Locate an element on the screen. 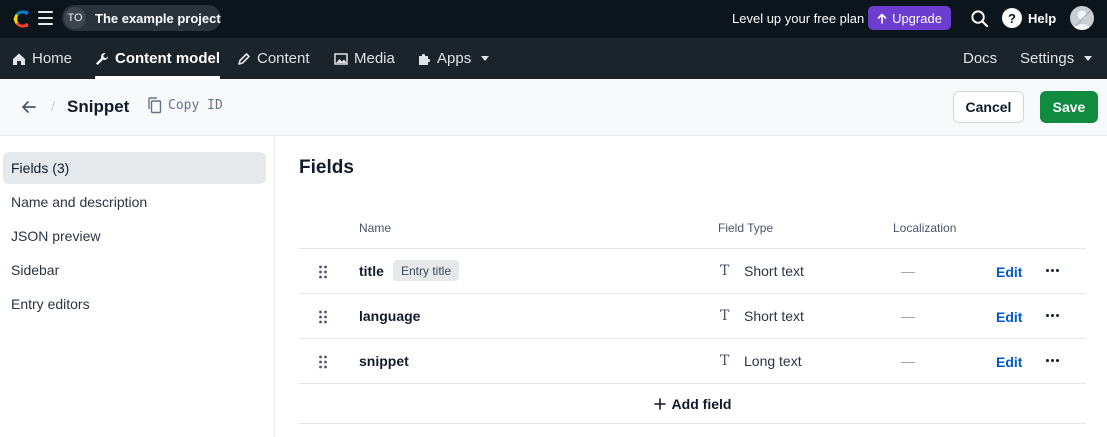 The image size is (1107, 437). sidebar-item-fields: Fields (3) is located at coordinates (134, 168).